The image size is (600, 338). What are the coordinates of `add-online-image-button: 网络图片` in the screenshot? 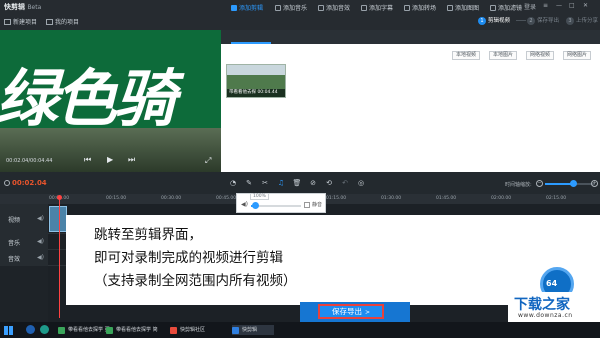 It's located at (577, 55).